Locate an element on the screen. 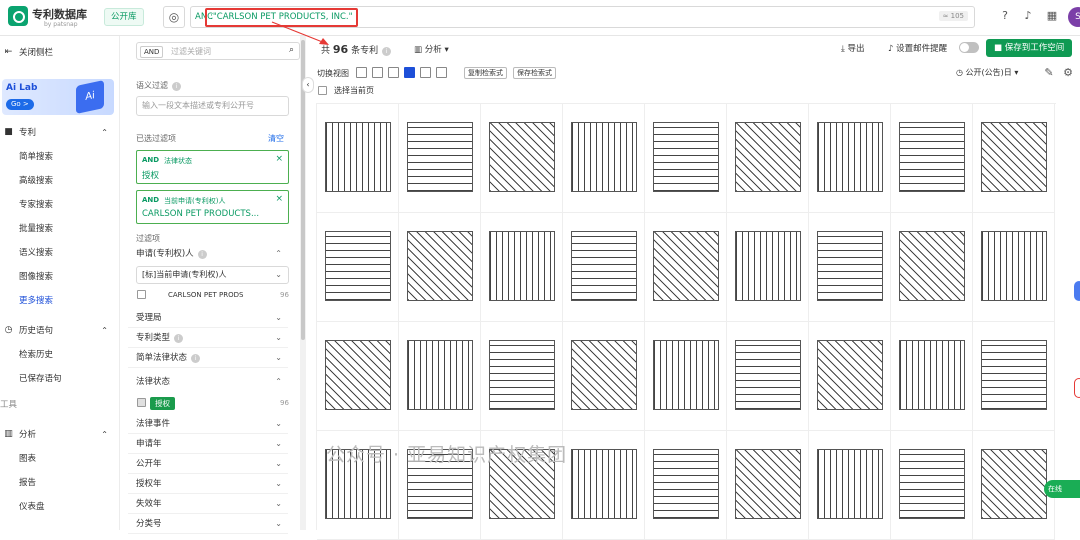 The image size is (1080, 540). export-button: ⤓ 导出 is located at coordinates (852, 48).